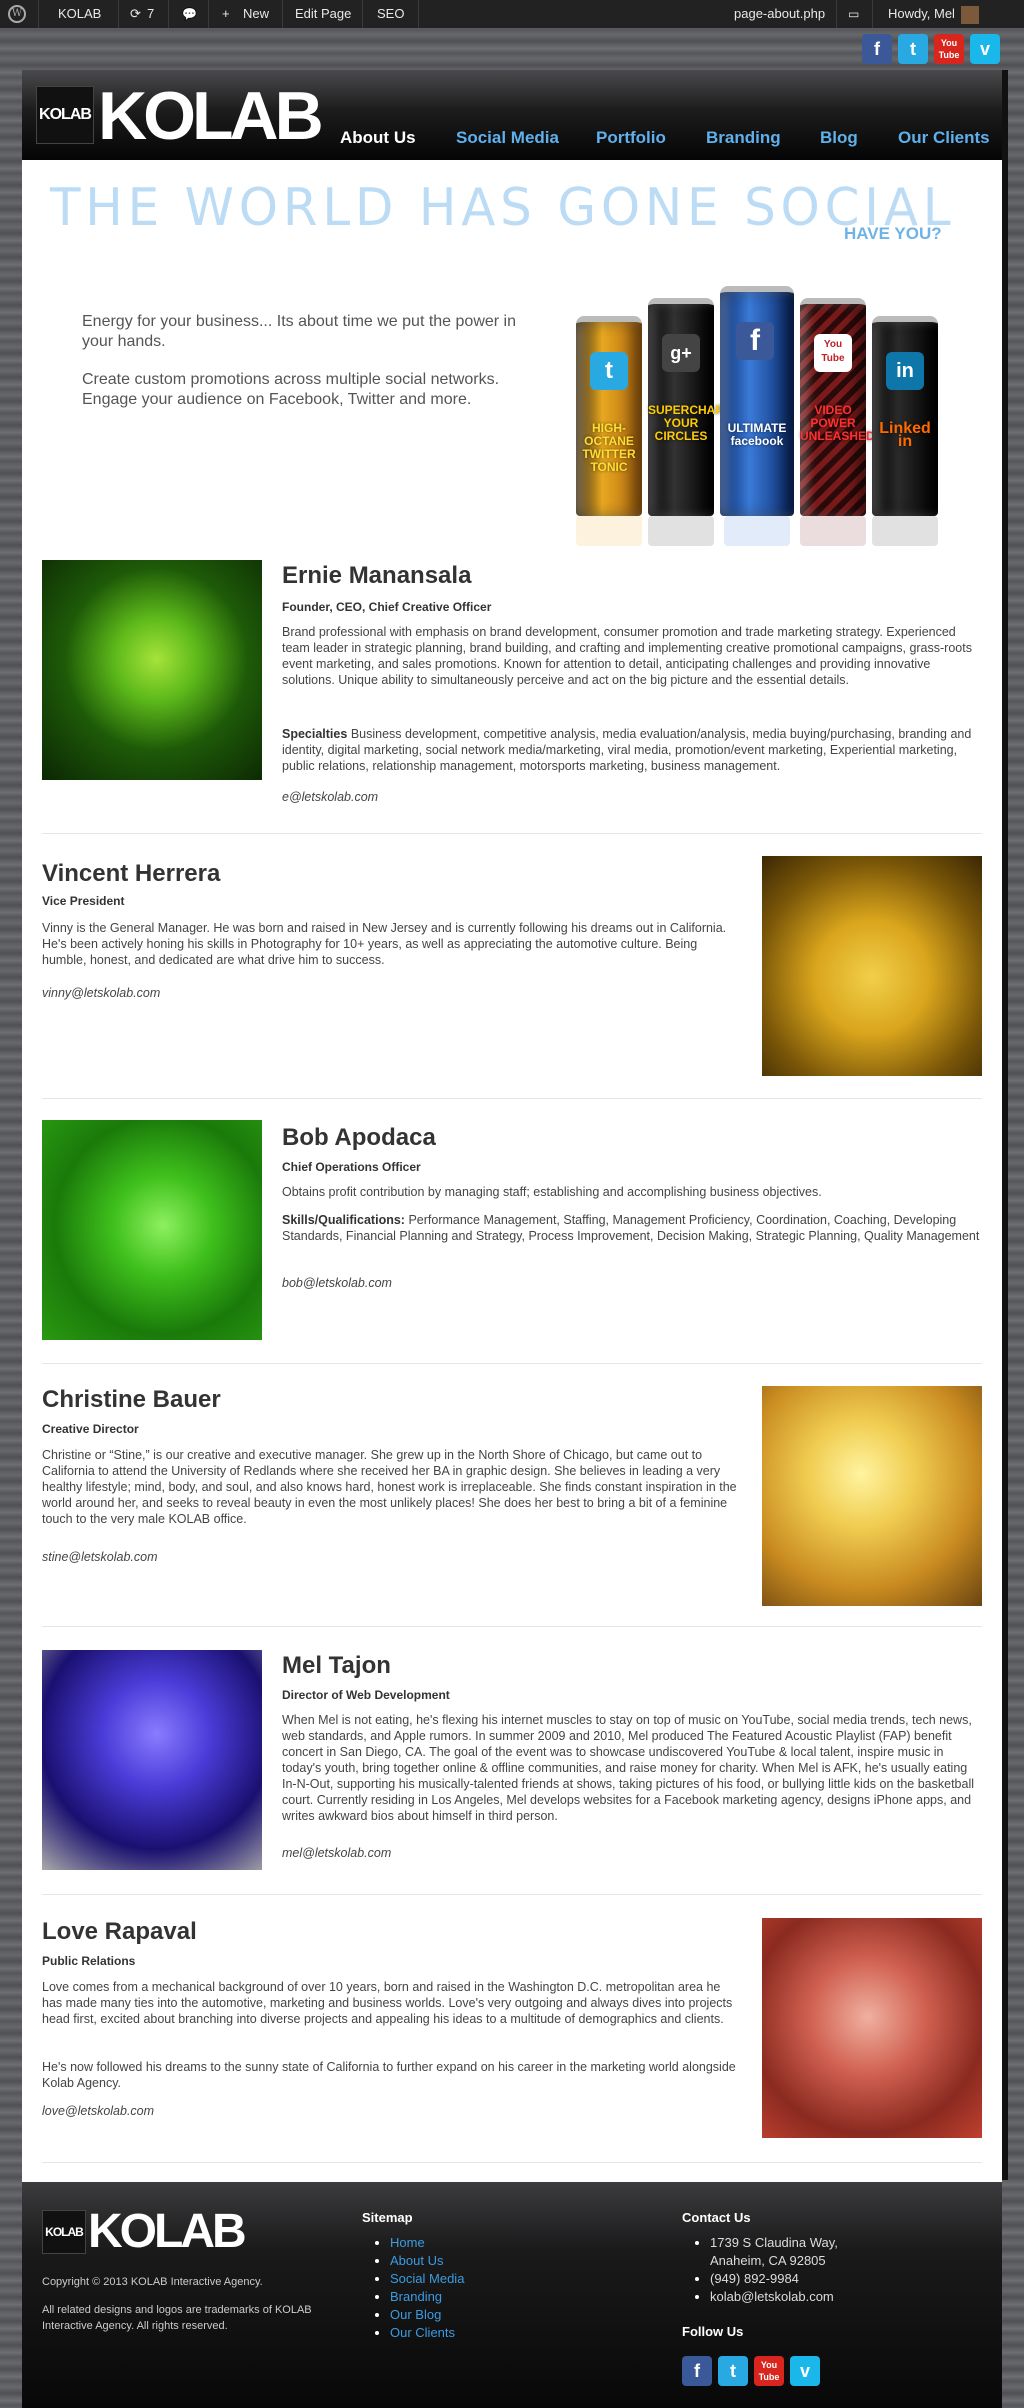 This screenshot has height=2408, width=1024. I want to click on sitemap-link-home: Home, so click(407, 2242).